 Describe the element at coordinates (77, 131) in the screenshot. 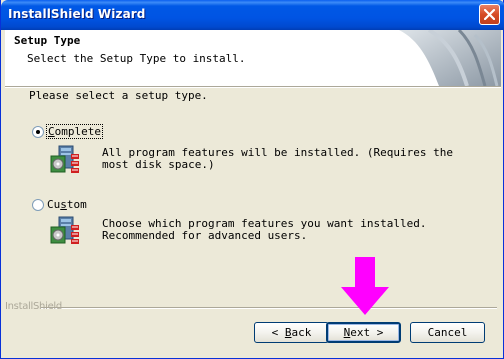

I see `complete-label-rest: omplete` at that location.